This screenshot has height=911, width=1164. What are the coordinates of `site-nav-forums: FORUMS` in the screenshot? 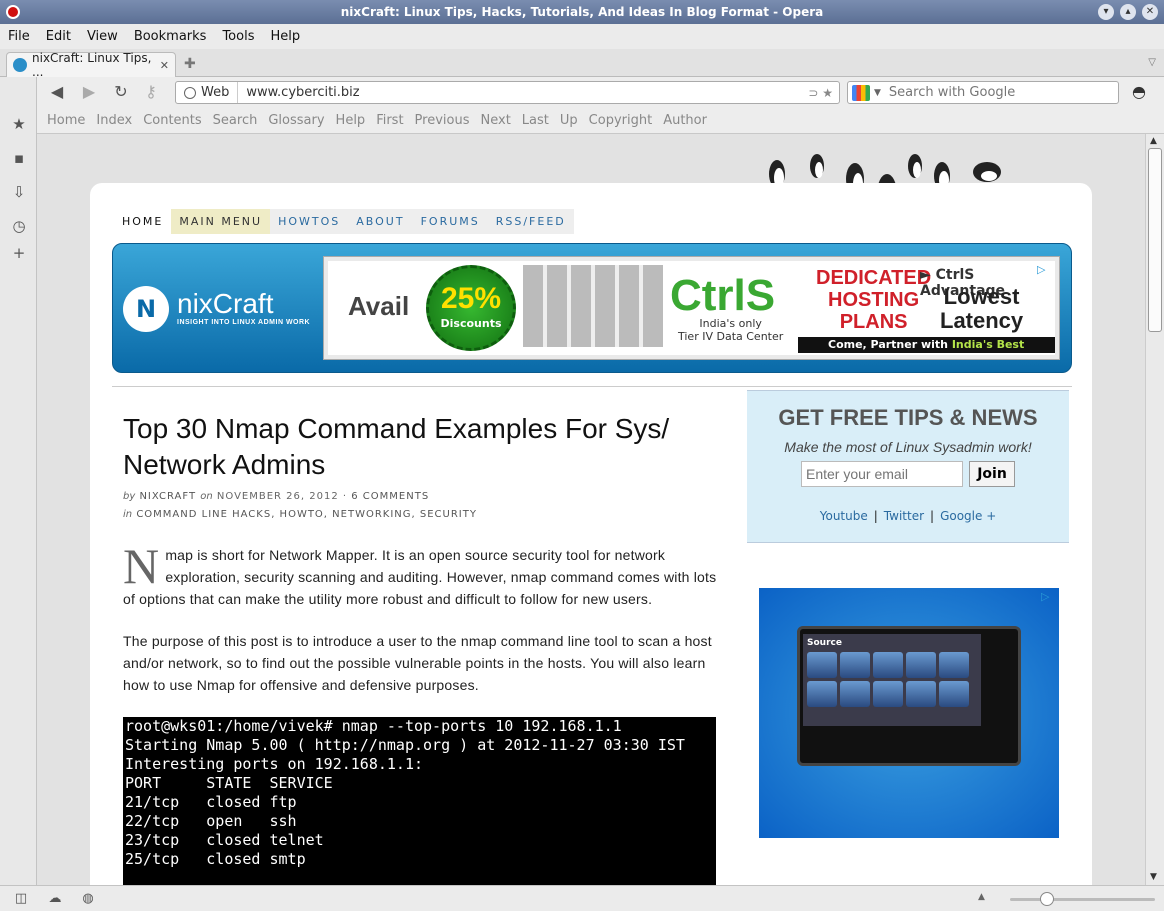 It's located at (450, 221).